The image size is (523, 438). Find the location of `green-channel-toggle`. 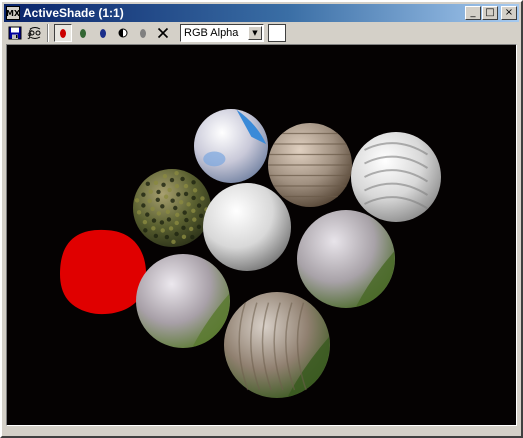

green-channel-toggle is located at coordinates (83, 33).